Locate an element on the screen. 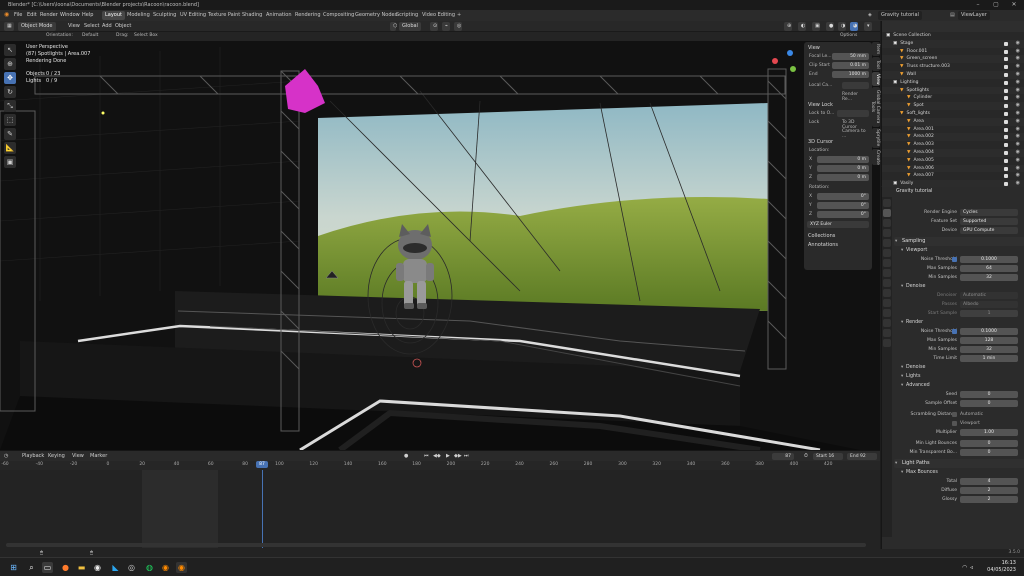 This screenshot has height=576, width=1024. timeline-scrollbar is located at coordinates (436, 545).